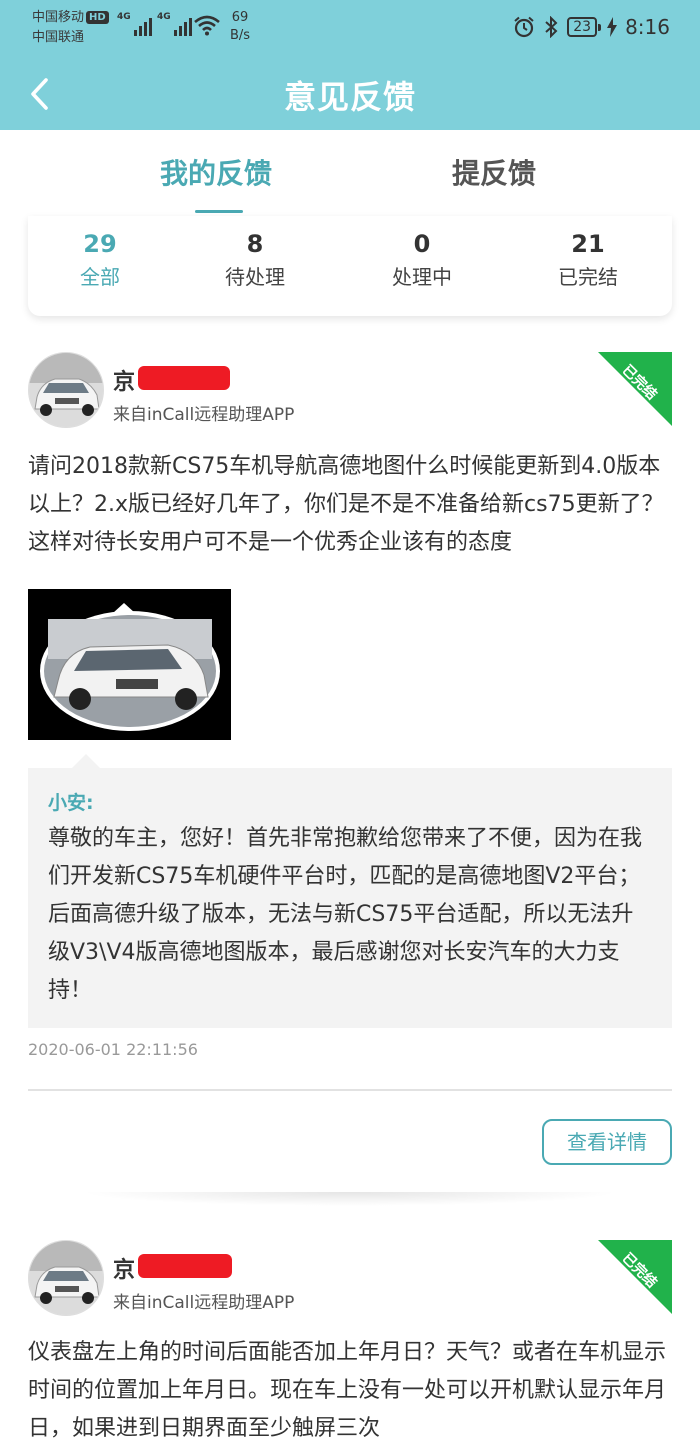 The height and width of the screenshot is (1454, 700). I want to click on stat-label: 处理中, so click(422, 277).